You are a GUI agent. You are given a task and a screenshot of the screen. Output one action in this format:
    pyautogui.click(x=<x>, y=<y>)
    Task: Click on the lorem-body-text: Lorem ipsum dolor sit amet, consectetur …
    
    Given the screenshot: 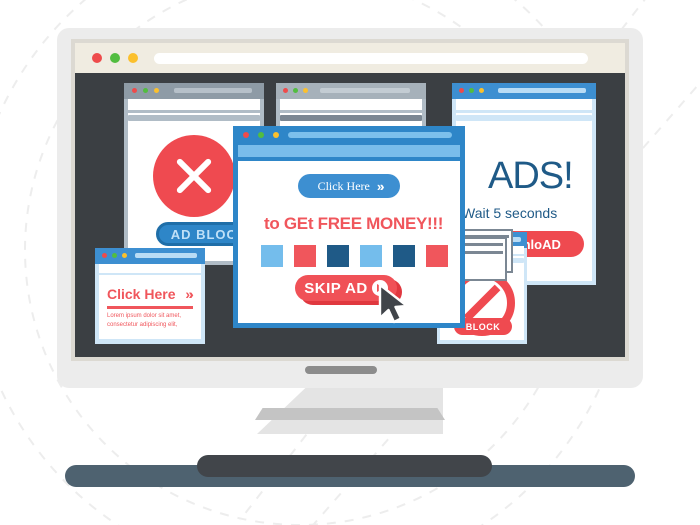 What is the action you would take?
    pyautogui.click(x=144, y=320)
    